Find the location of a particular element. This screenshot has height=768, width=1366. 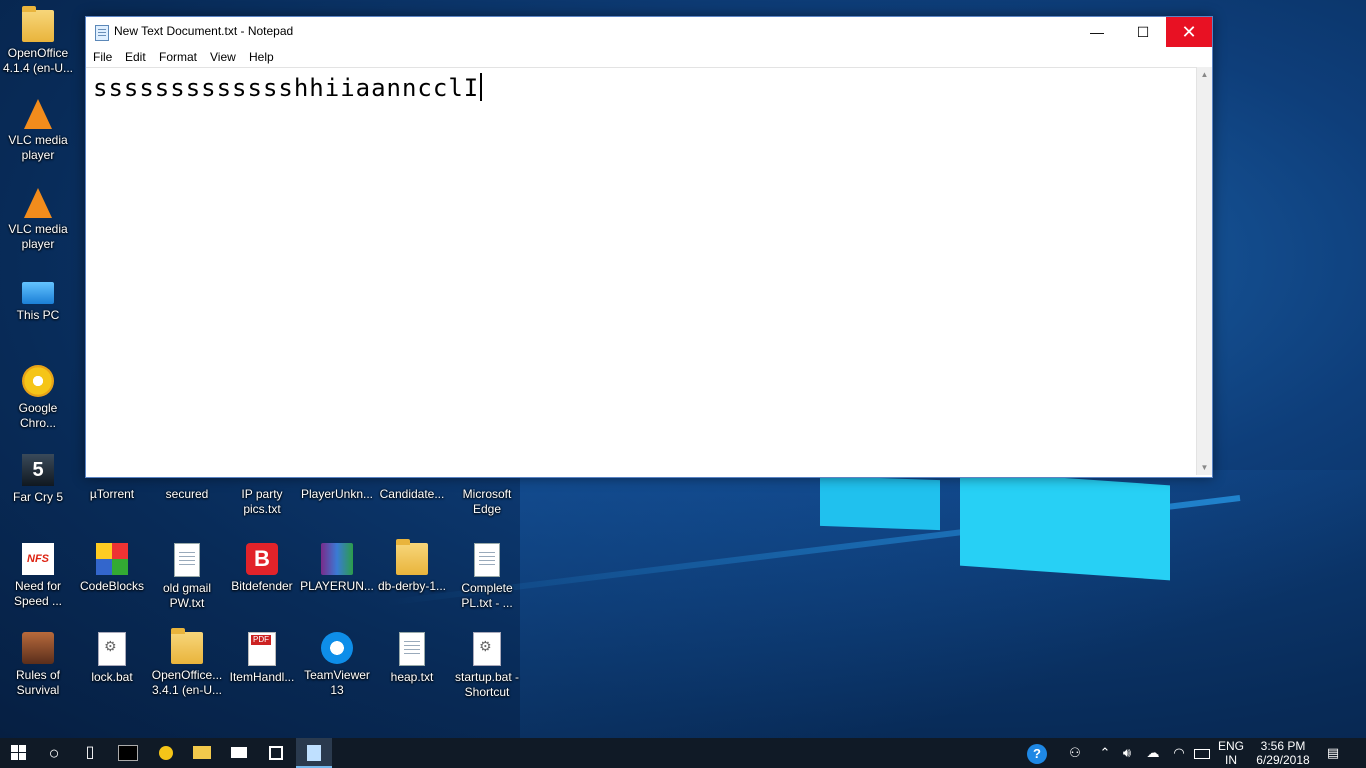

desktop-icon-label: µTorrent is located at coordinates (112, 494).